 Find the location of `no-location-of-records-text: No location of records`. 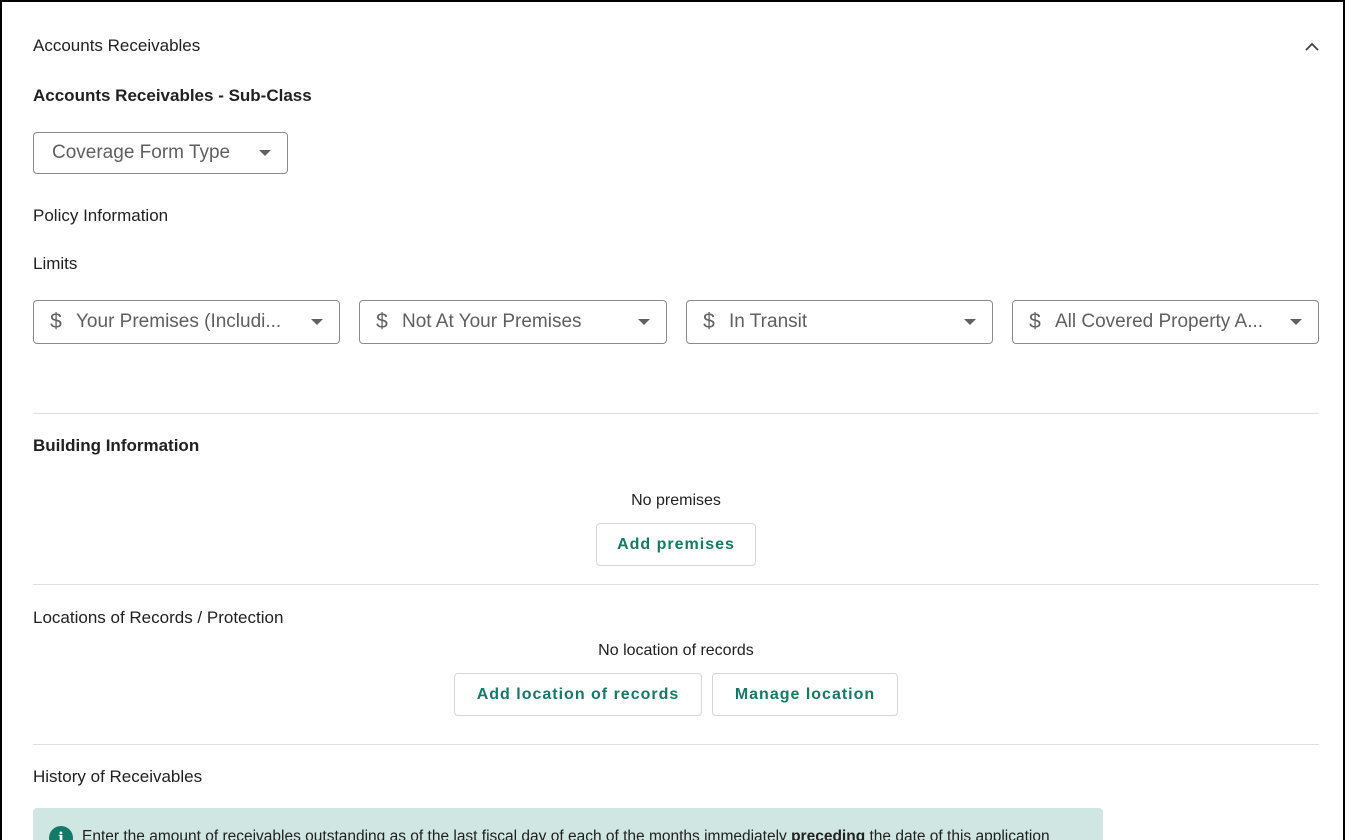

no-location-of-records-text: No location of records is located at coordinates (676, 650).